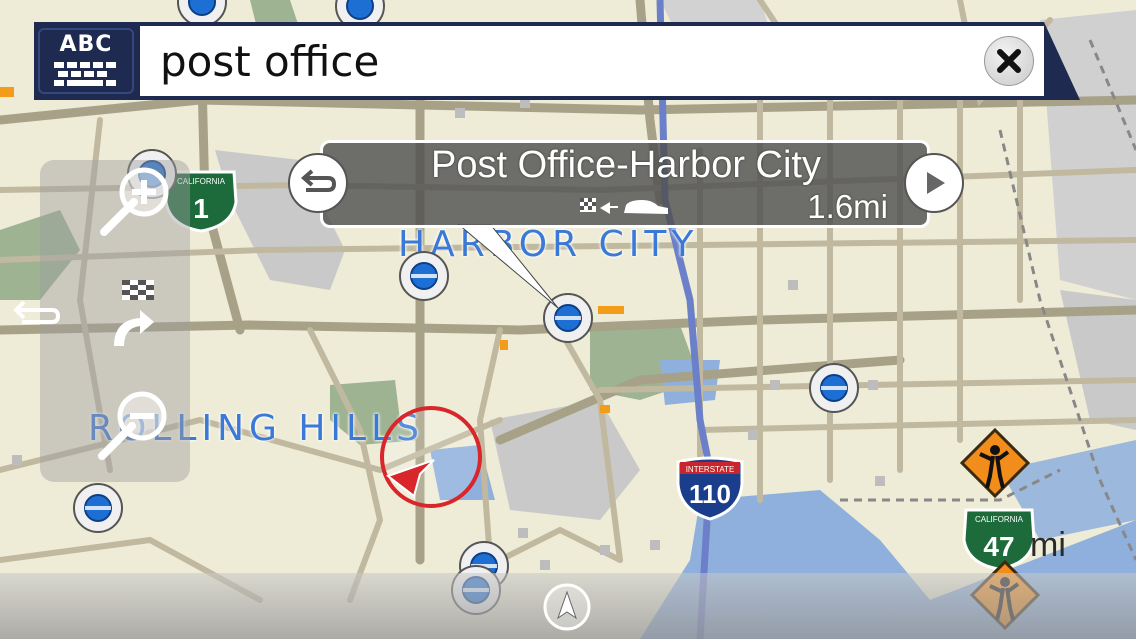 The height and width of the screenshot is (639, 1136). I want to click on map-back-button, so click(36, 316).